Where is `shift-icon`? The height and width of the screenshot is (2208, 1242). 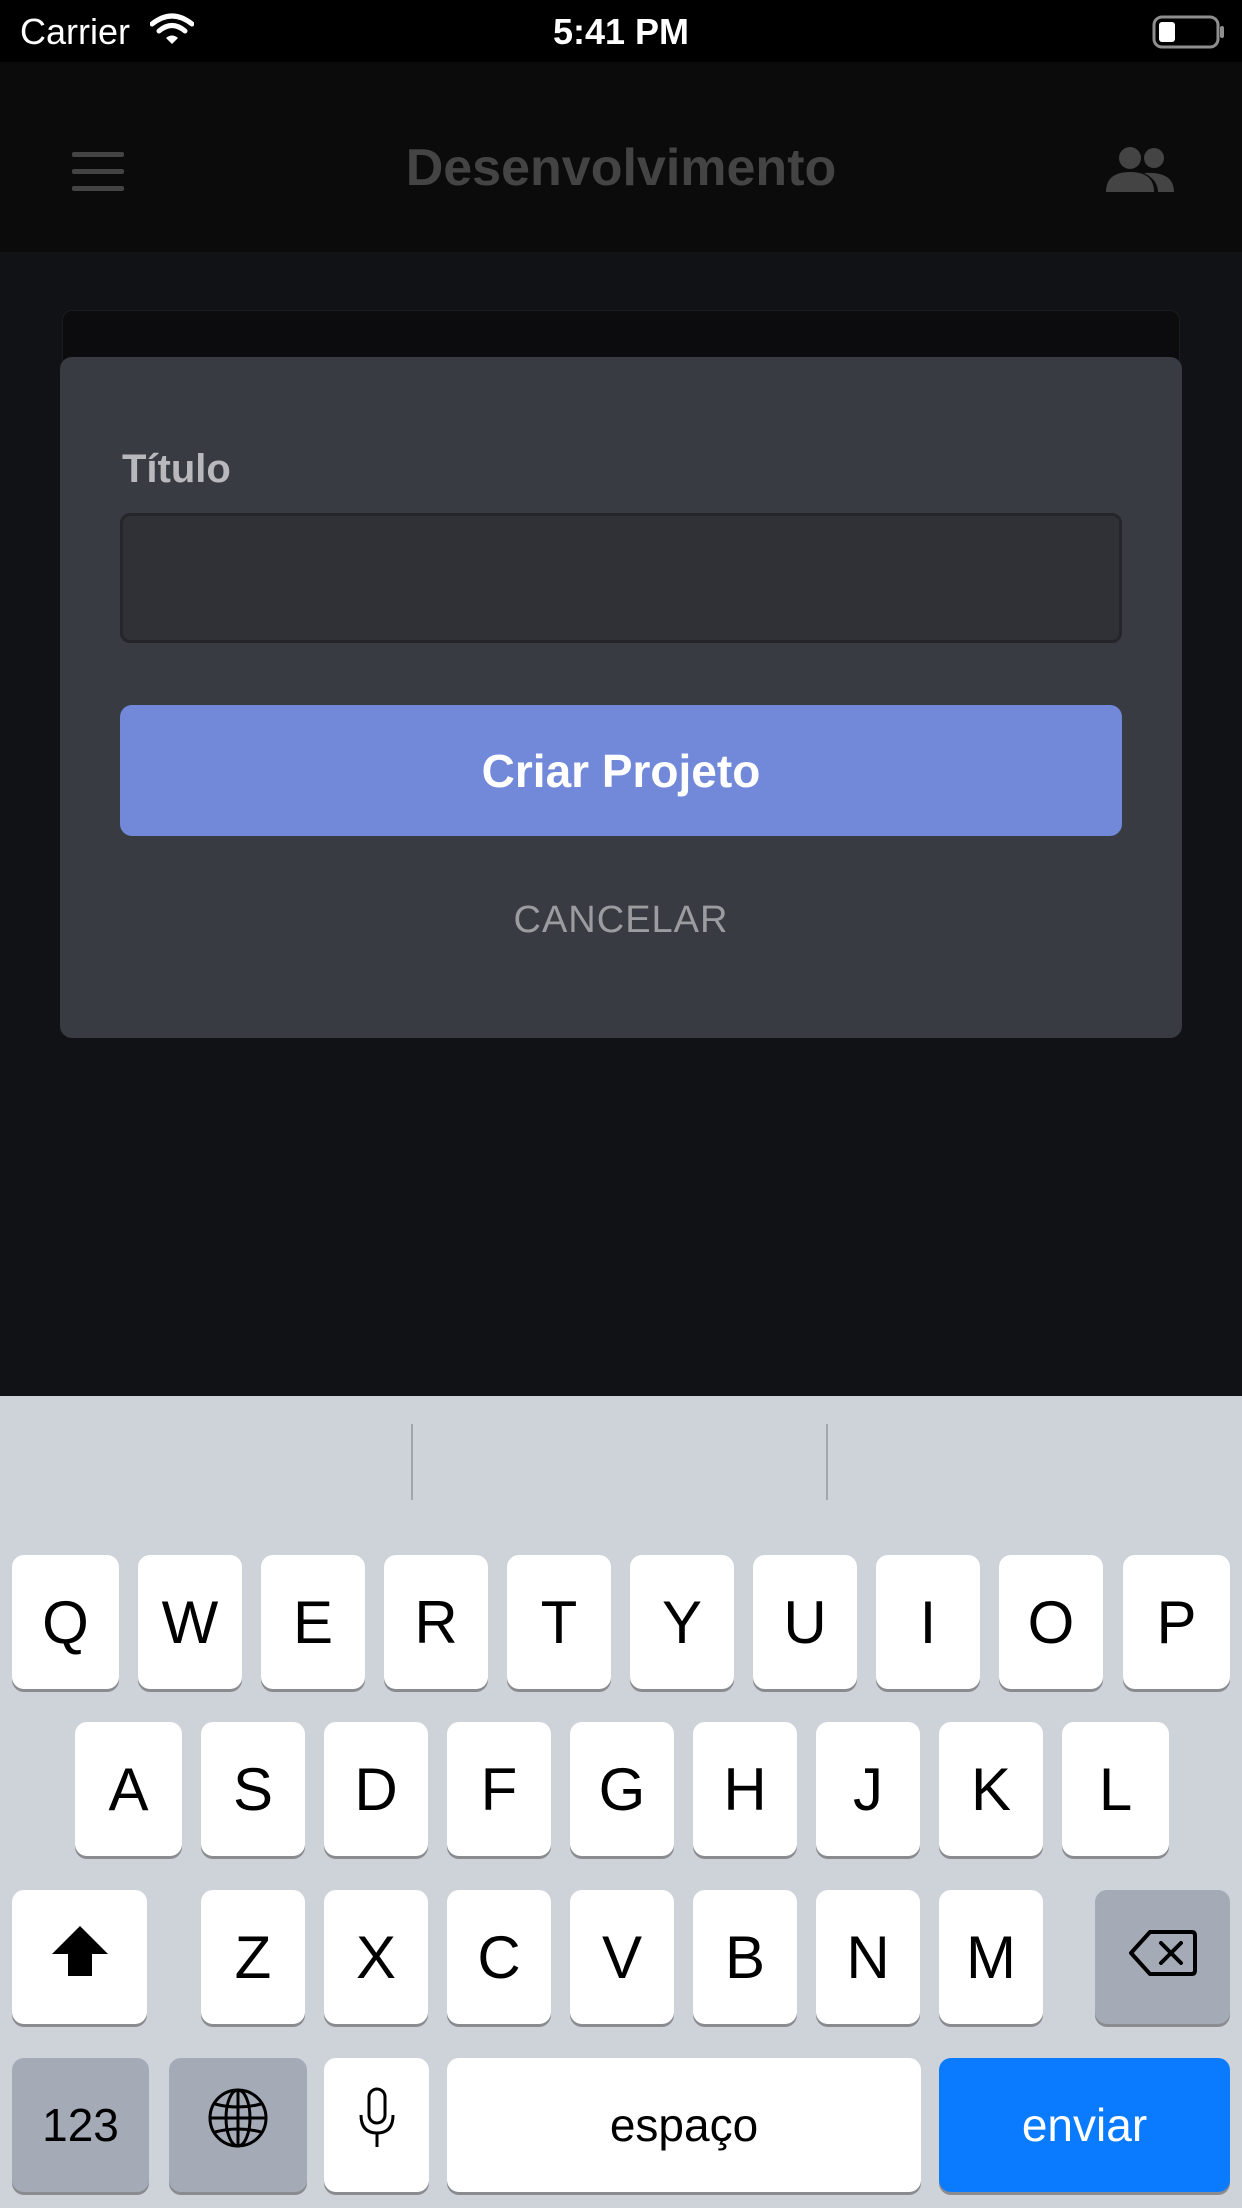 shift-icon is located at coordinates (80, 1957).